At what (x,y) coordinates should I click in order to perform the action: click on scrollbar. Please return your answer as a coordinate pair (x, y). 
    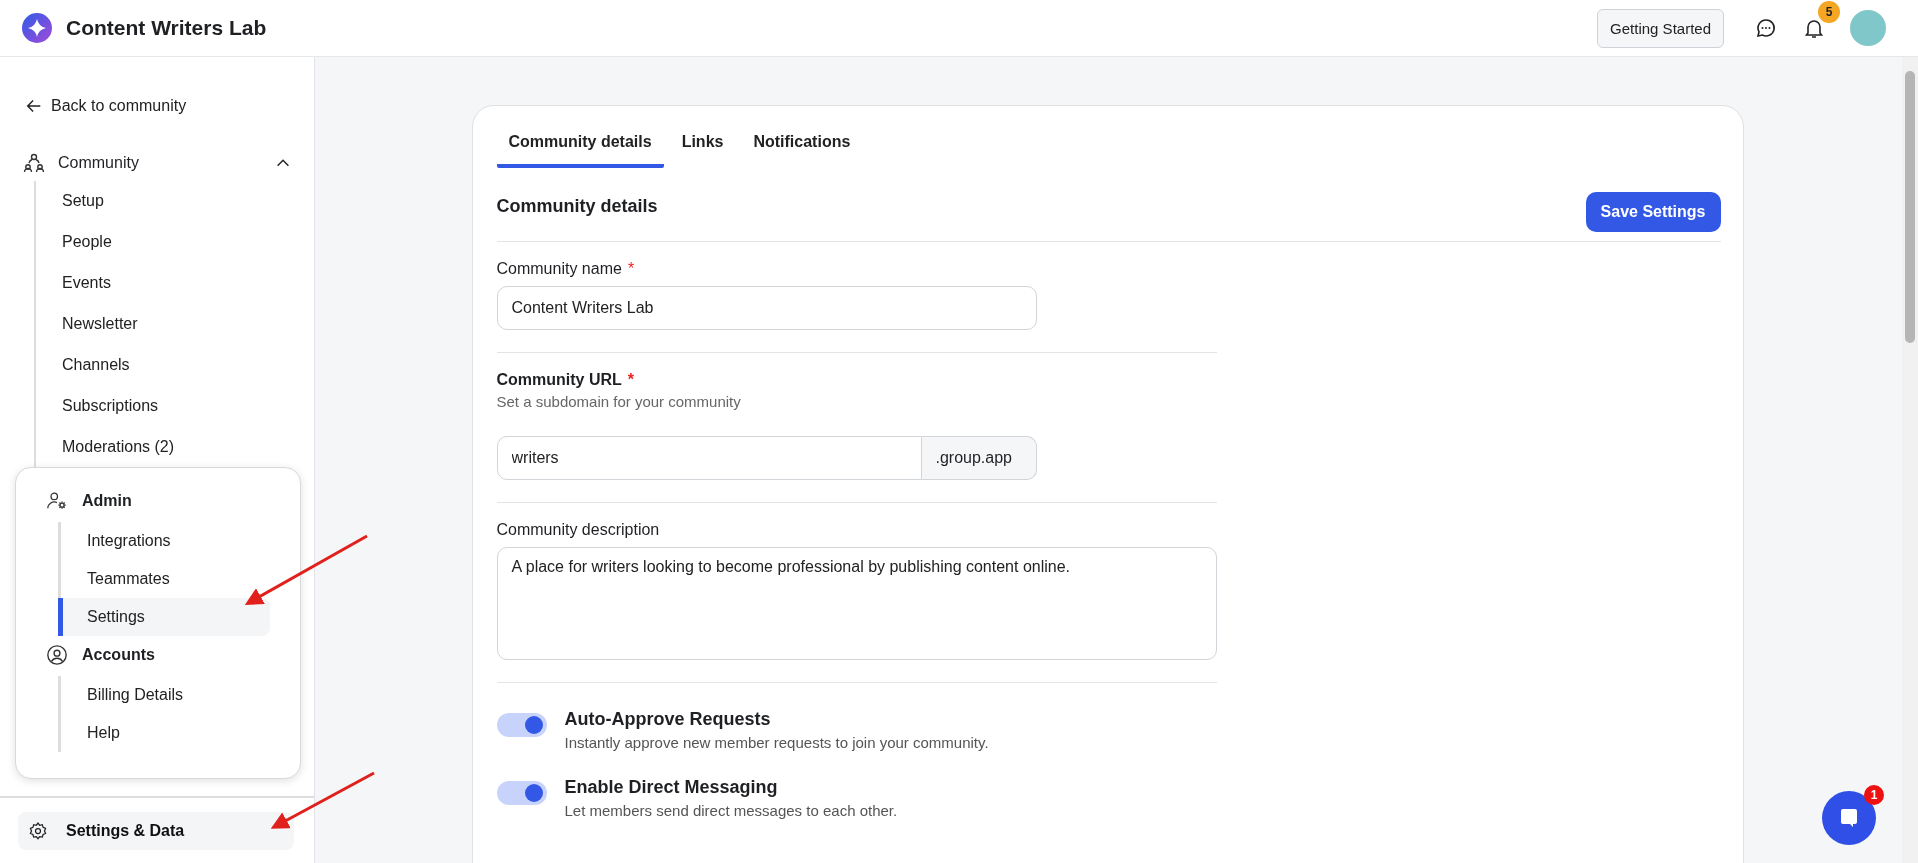
    Looking at the image, I should click on (1910, 460).